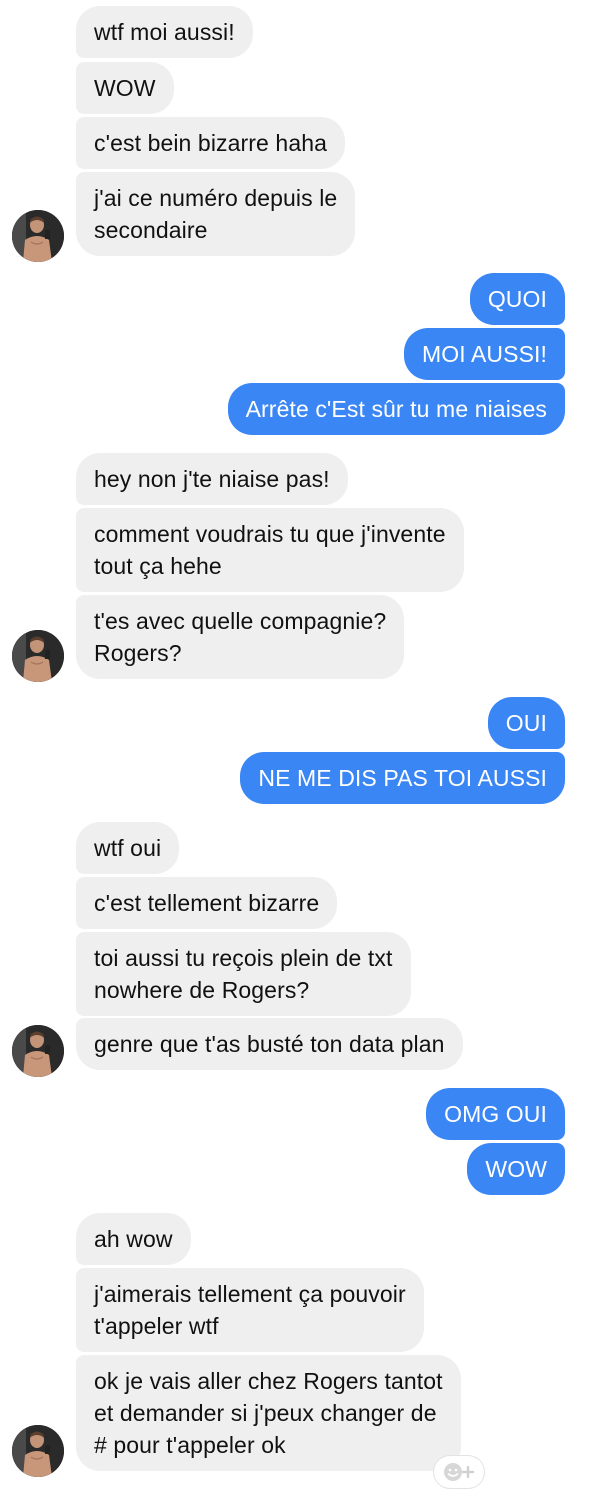 The height and width of the screenshot is (1510, 600). I want to click on received-message: WOW, so click(125, 88).